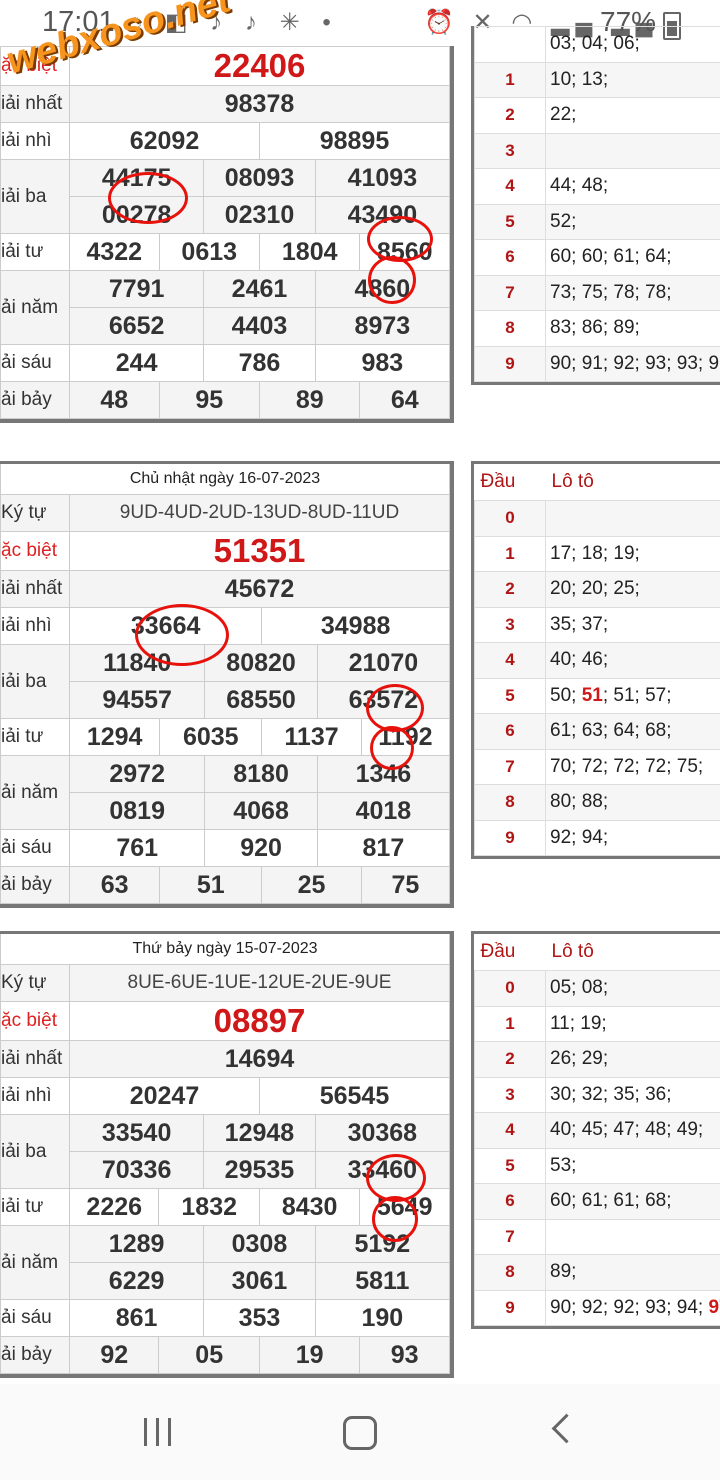 The image size is (720, 1480). What do you see at coordinates (136, 289) in the screenshot?
I see `prize-value: 7791` at bounding box center [136, 289].